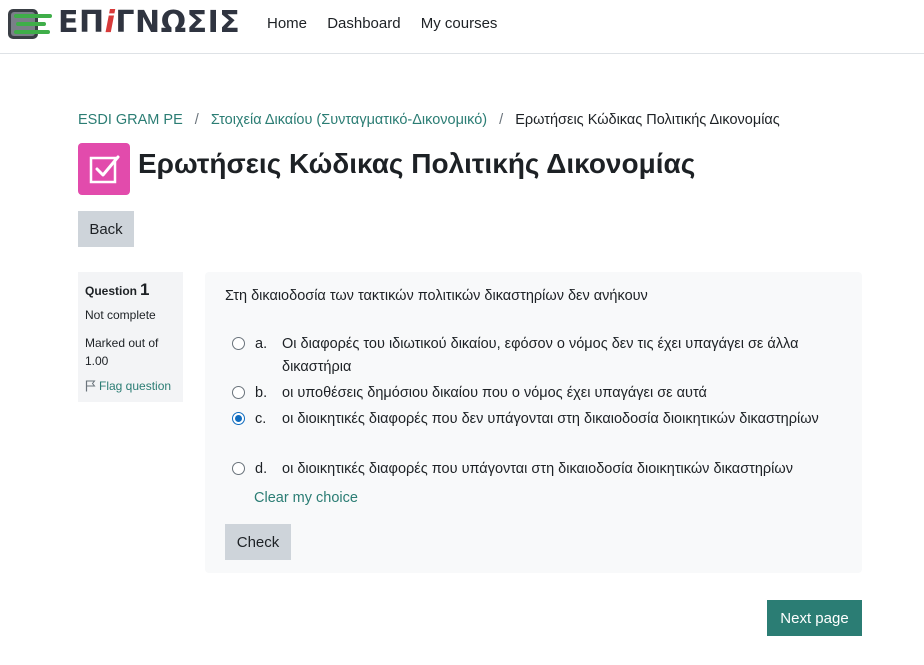  What do you see at coordinates (814, 618) in the screenshot?
I see `next-page-button: Next page` at bounding box center [814, 618].